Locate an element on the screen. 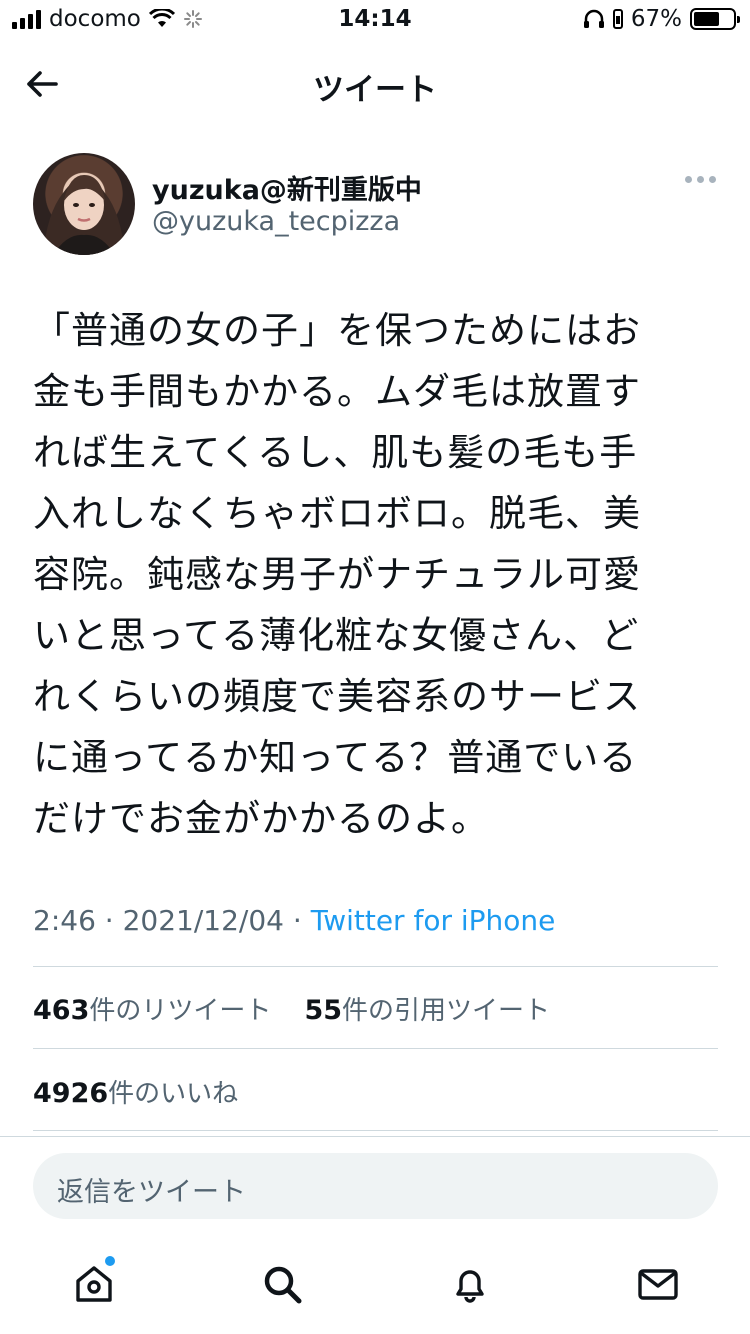 This screenshot has height=1334, width=750. tweet-time: 2:46 is located at coordinates (64, 920).